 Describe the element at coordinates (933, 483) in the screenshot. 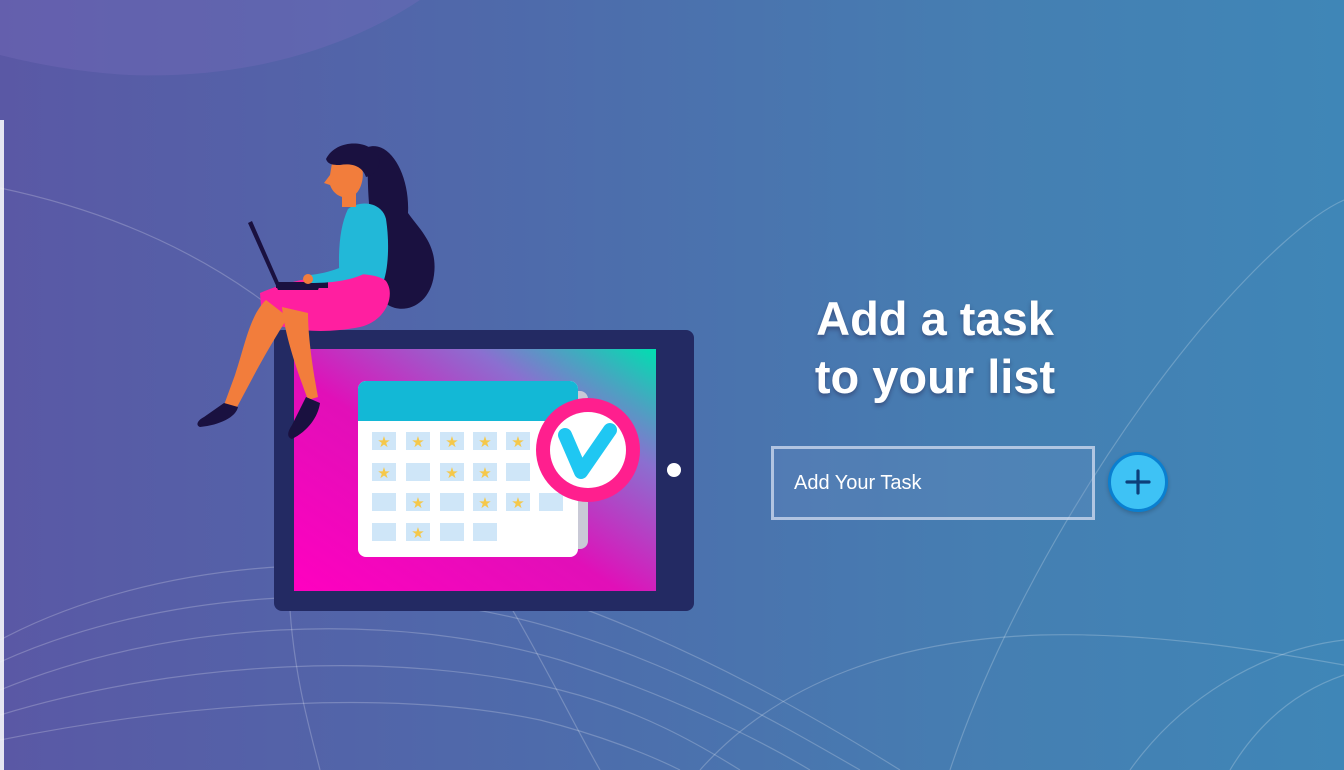

I see `task-input` at that location.